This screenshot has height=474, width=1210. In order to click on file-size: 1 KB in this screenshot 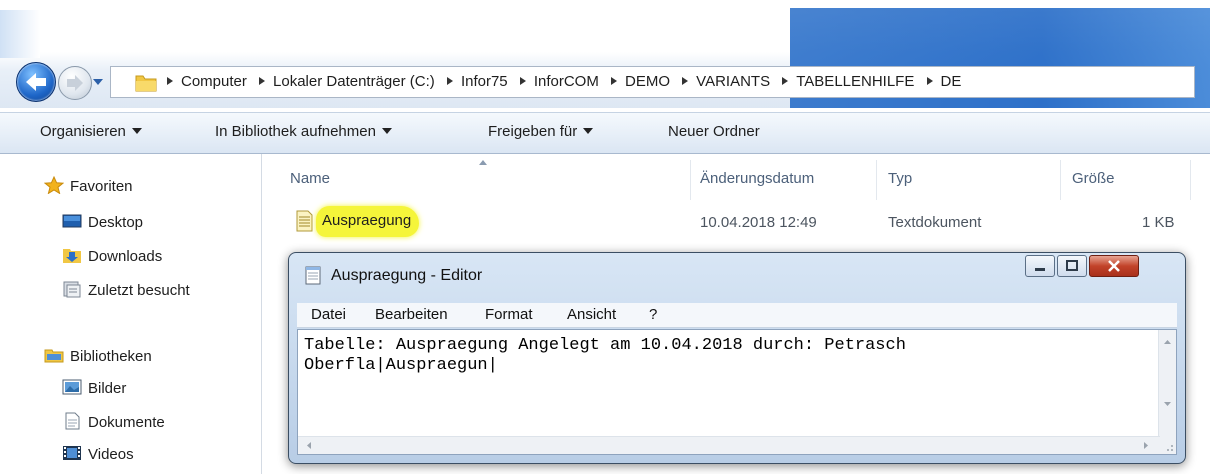, I will do `click(1158, 222)`.